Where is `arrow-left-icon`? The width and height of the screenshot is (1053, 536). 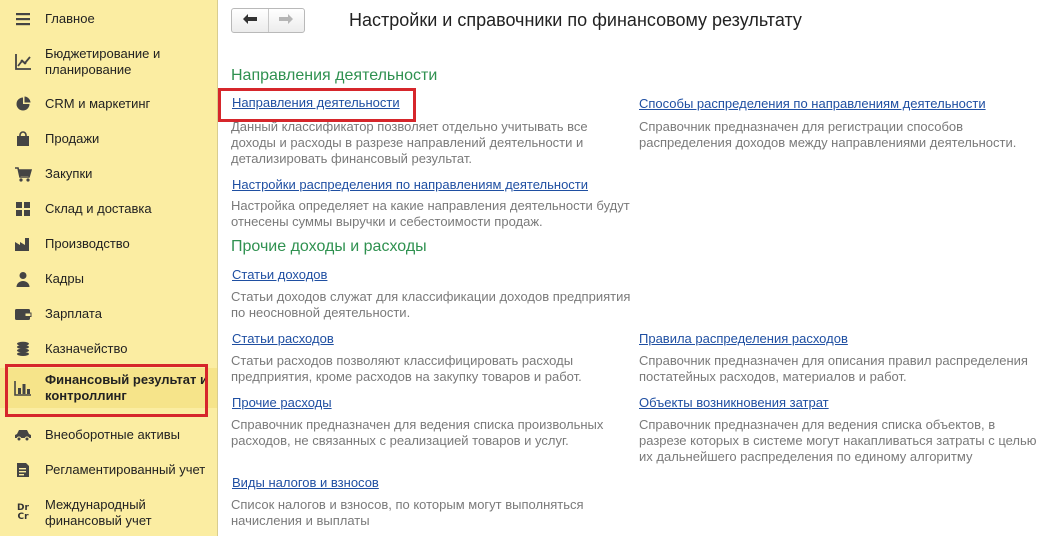 arrow-left-icon is located at coordinates (250, 20).